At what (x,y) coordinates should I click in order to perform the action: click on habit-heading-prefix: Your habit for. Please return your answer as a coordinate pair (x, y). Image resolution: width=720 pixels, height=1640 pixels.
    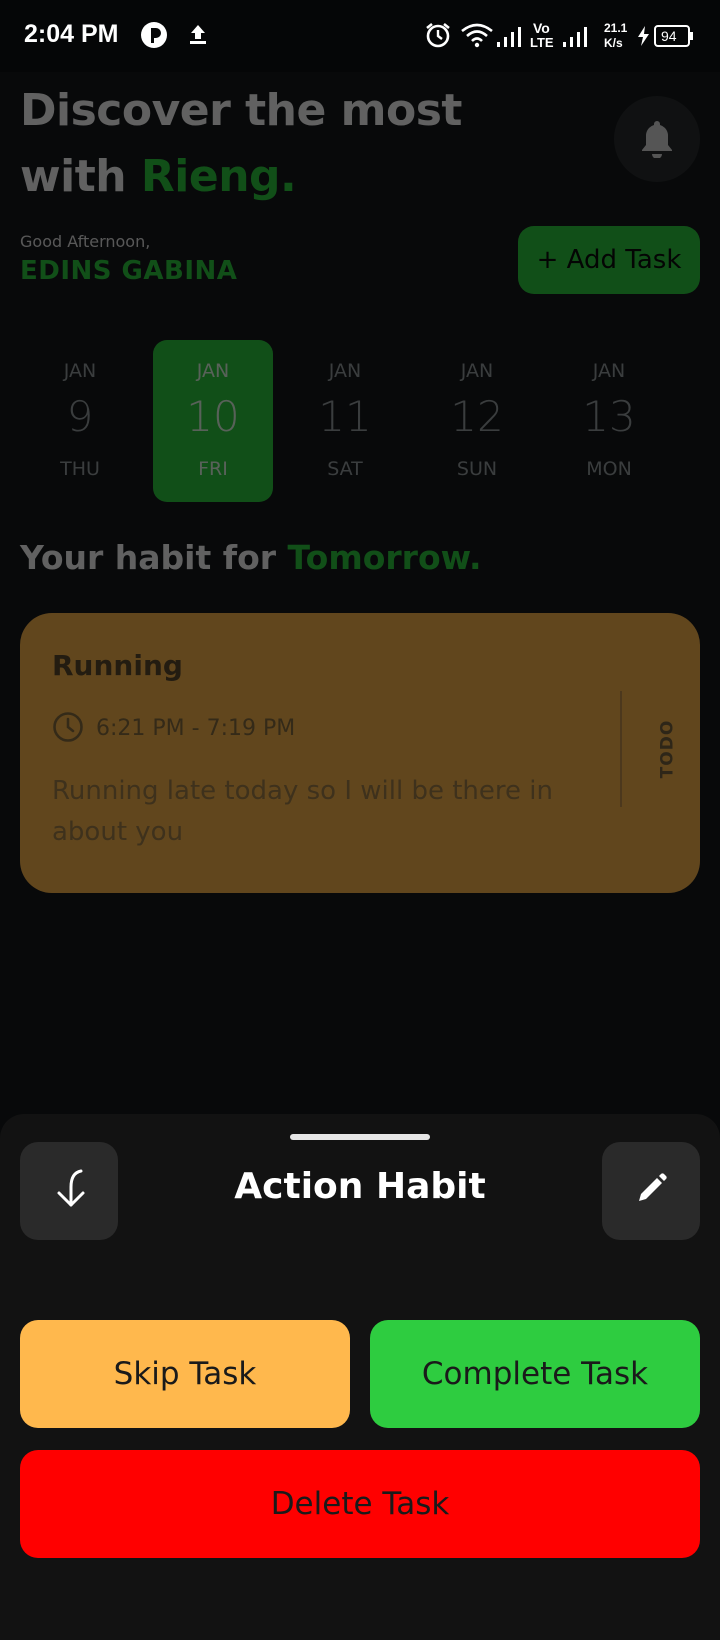
    Looking at the image, I should click on (154, 557).